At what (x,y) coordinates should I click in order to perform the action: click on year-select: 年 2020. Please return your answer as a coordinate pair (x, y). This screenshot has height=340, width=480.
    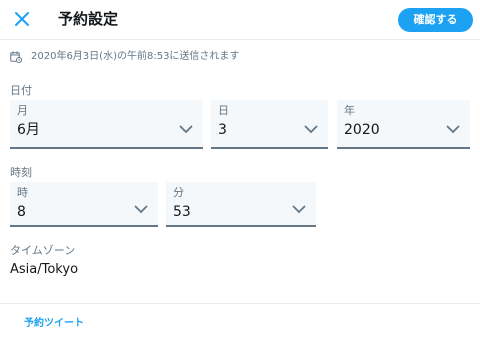
    Looking at the image, I should click on (403, 124).